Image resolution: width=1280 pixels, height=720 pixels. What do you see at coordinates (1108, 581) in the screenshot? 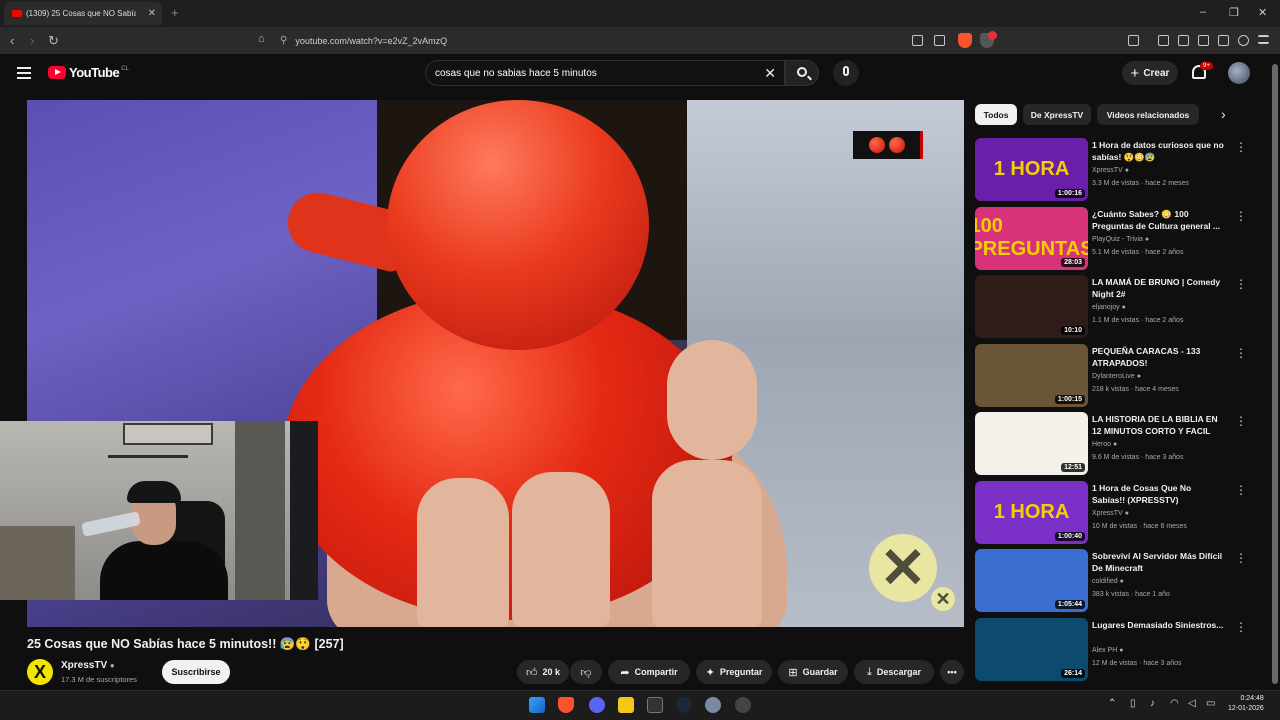
I see `recommendation-channel: coldified ●` at bounding box center [1108, 581].